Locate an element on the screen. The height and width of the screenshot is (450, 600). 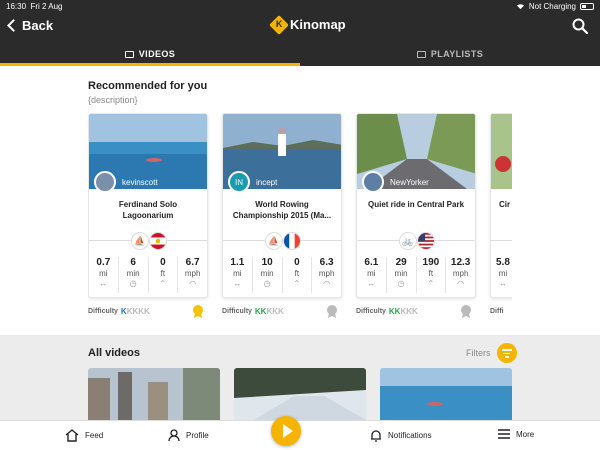
stat-speed: 6.3 mph ◠ is located at coordinates (326, 275).